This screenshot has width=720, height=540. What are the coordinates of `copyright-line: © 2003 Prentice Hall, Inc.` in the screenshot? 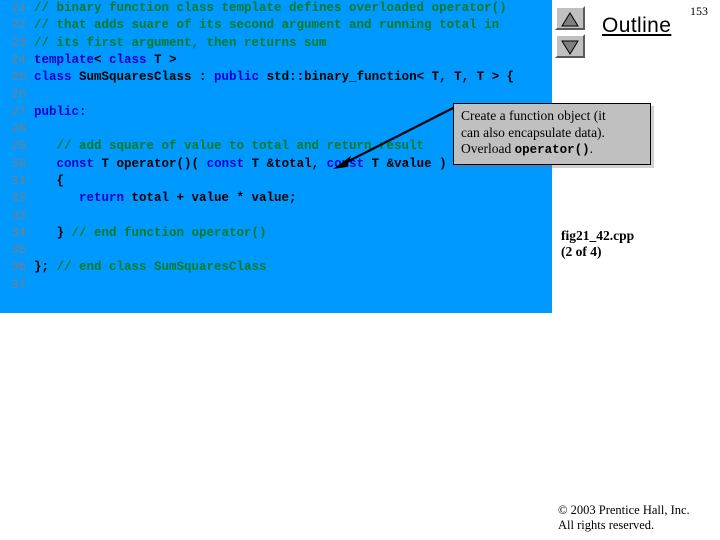 It's located at (624, 510).